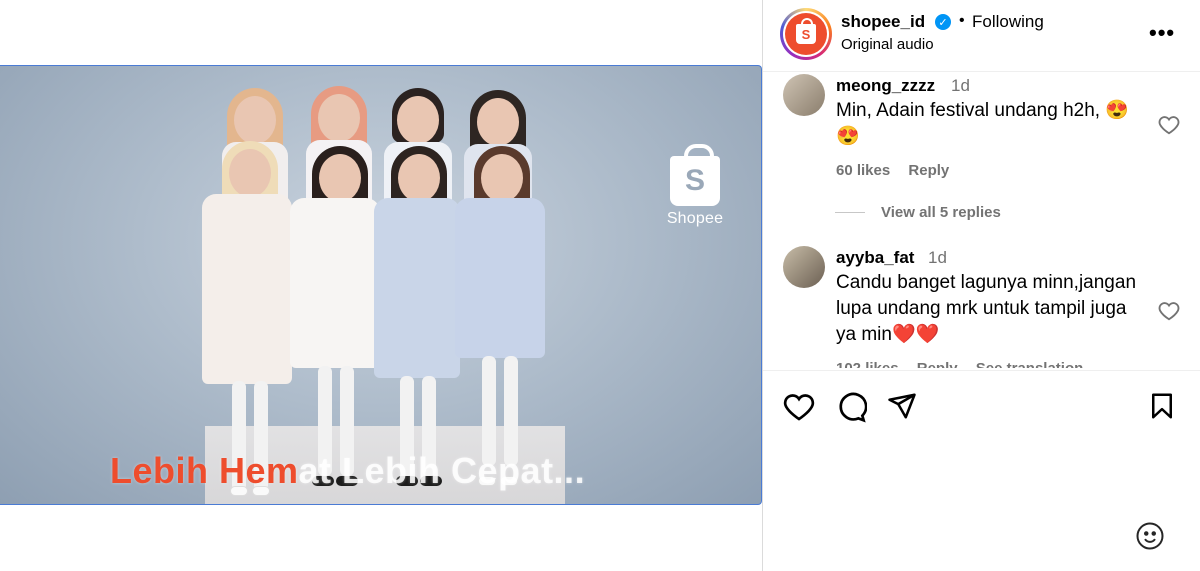 This screenshot has height=571, width=1200. What do you see at coordinates (941, 212) in the screenshot?
I see `view-replies-label: View all 5 replies` at bounding box center [941, 212].